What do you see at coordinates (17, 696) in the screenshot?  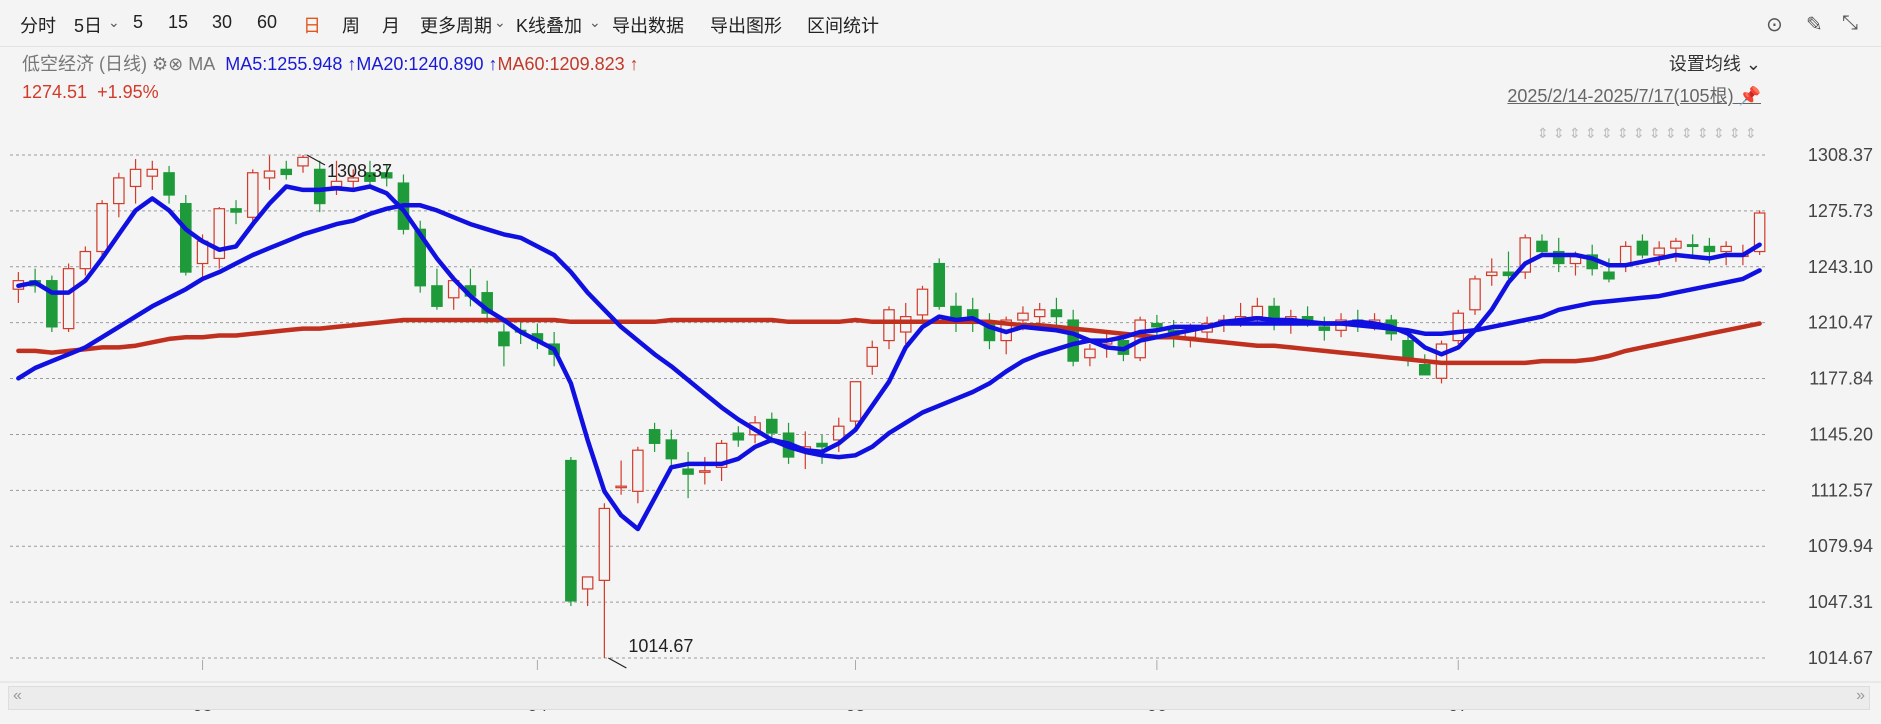 I see `scroll-left-icon: «` at bounding box center [17, 696].